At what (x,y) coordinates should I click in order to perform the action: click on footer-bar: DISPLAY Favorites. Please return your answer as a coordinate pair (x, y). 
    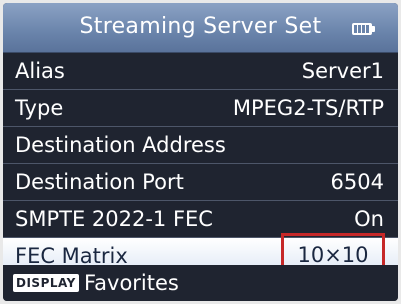
    Looking at the image, I should click on (200, 283).